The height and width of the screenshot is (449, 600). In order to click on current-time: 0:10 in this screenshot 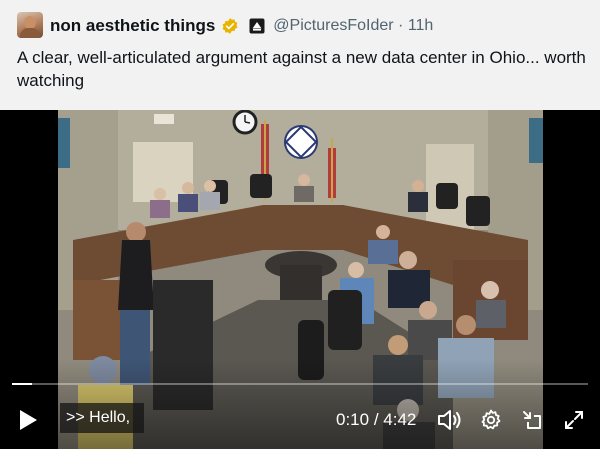, I will do `click(353, 419)`.